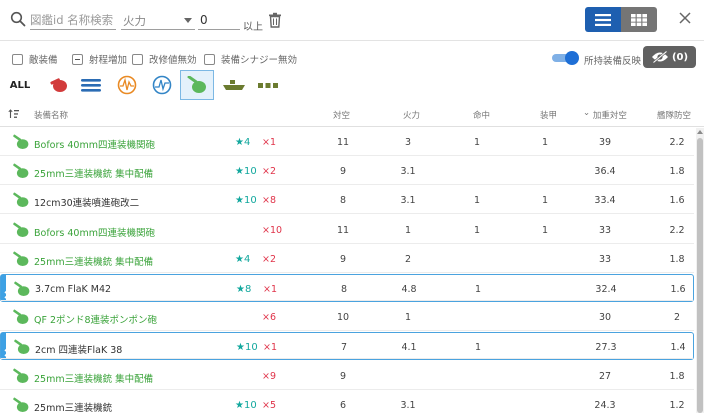 The height and width of the screenshot is (413, 704). Describe the element at coordinates (411, 115) in the screenshot. I see `column-header-firepower: 火力` at that location.